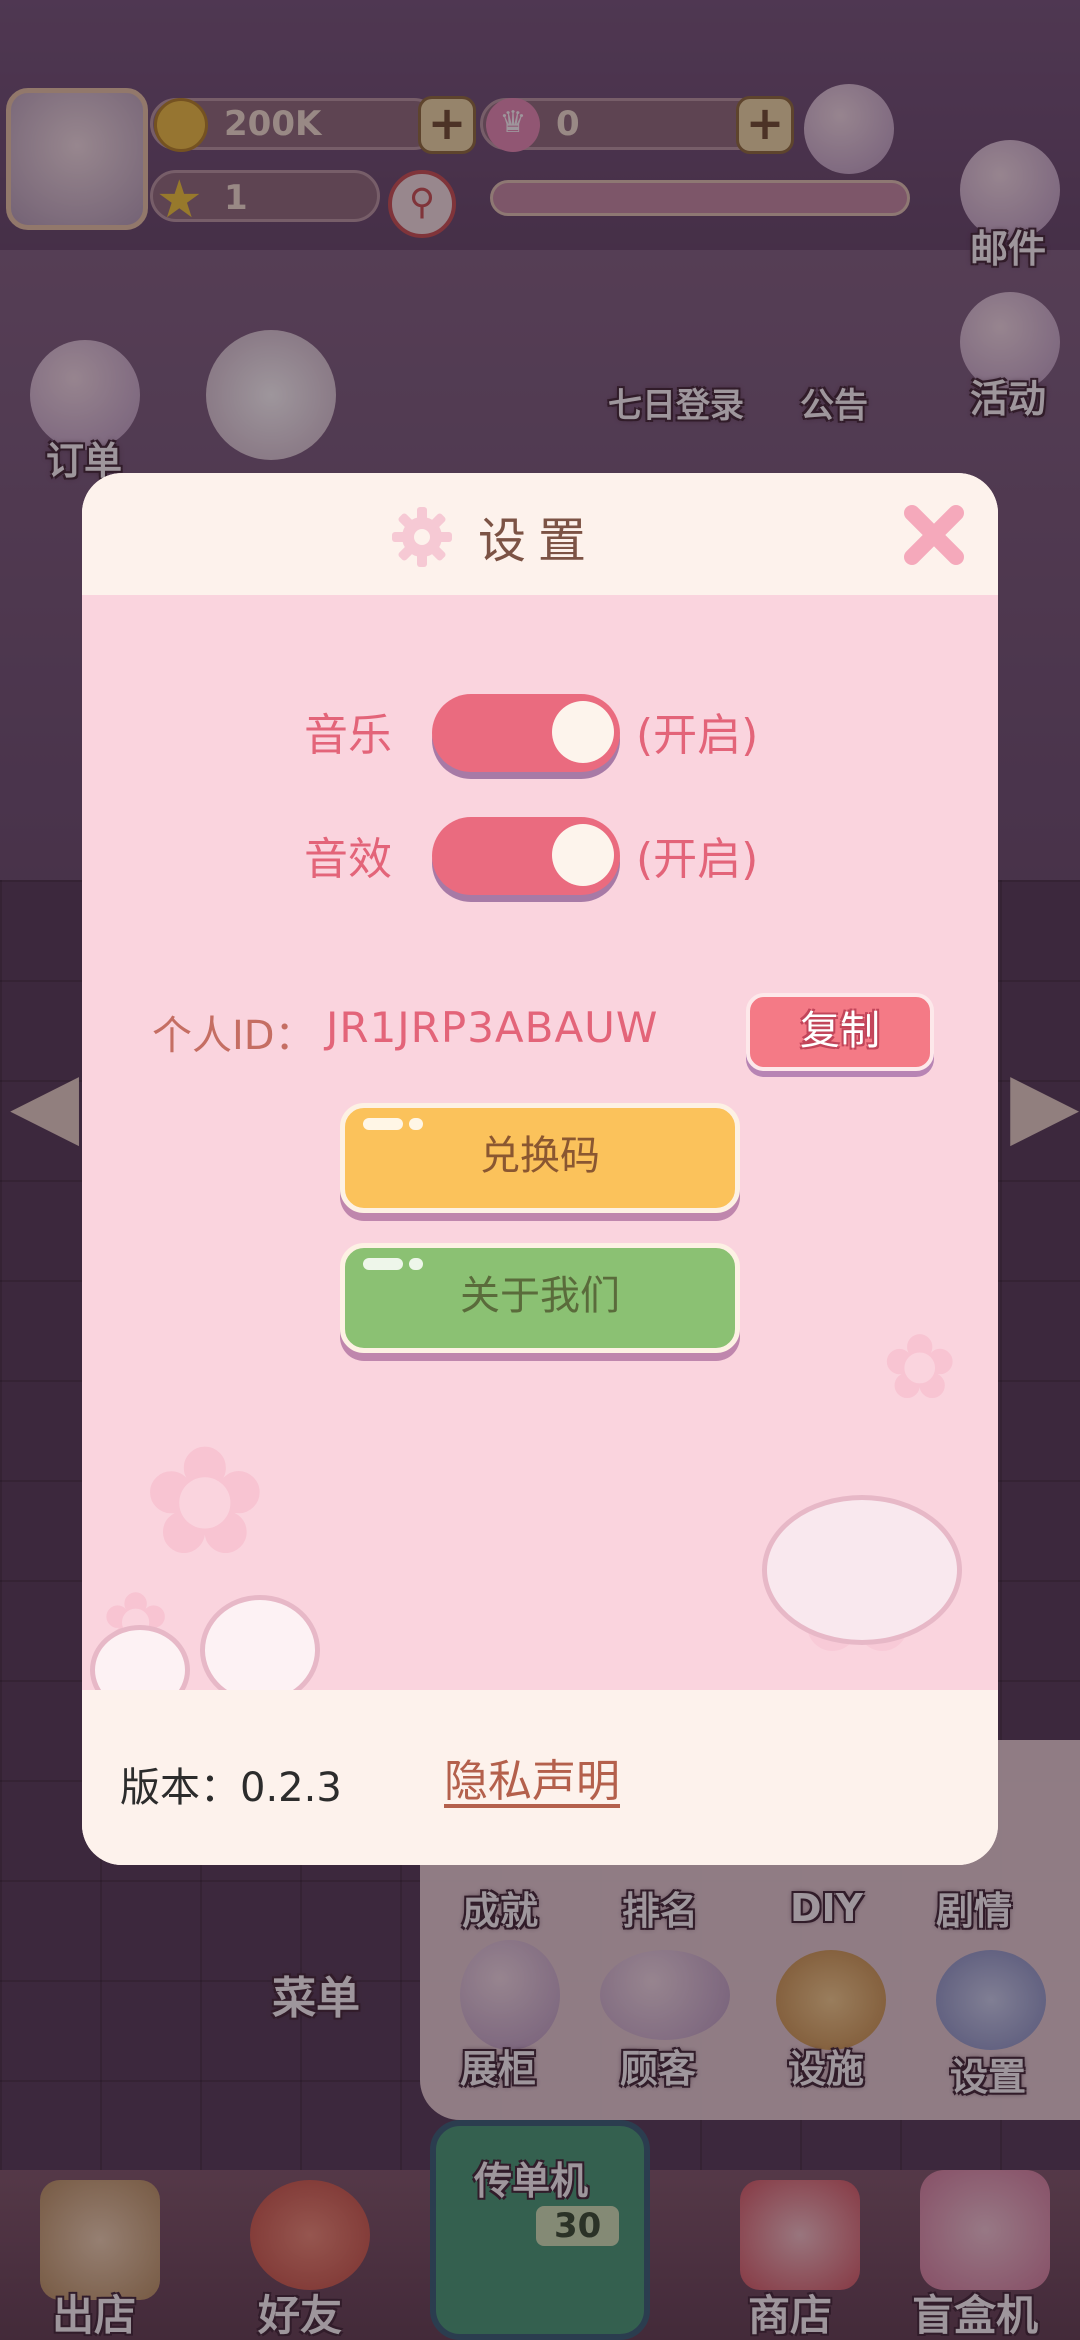  What do you see at coordinates (862, 1570) in the screenshot?
I see `cloud-mascot-icon` at bounding box center [862, 1570].